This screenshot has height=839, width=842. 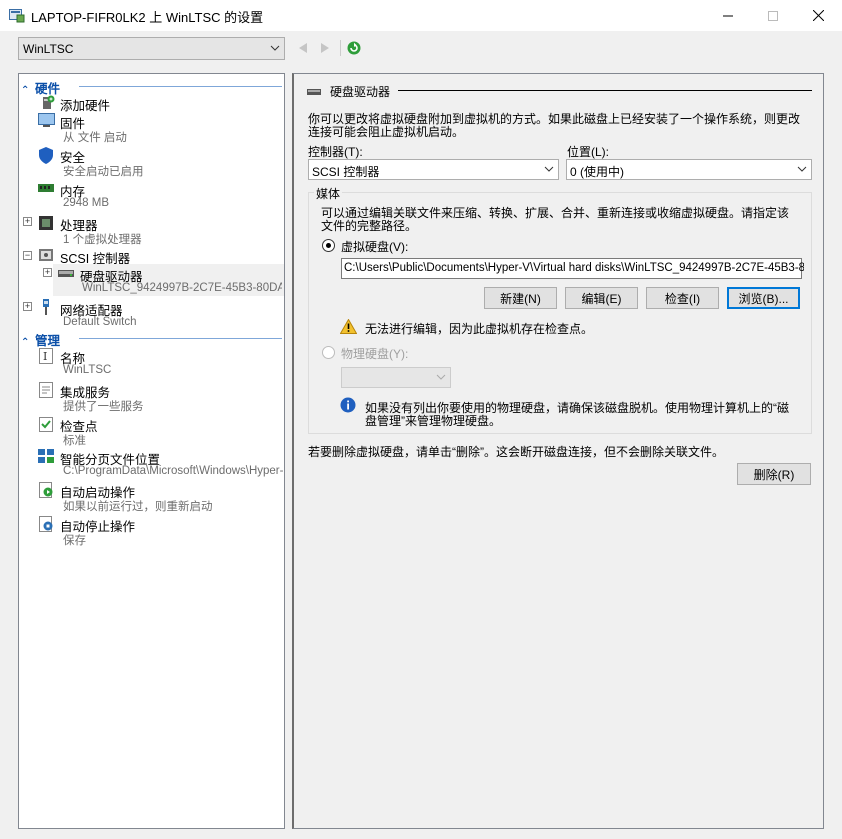 What do you see at coordinates (328, 193) in the screenshot?
I see `media-label: 媒体` at bounding box center [328, 193].